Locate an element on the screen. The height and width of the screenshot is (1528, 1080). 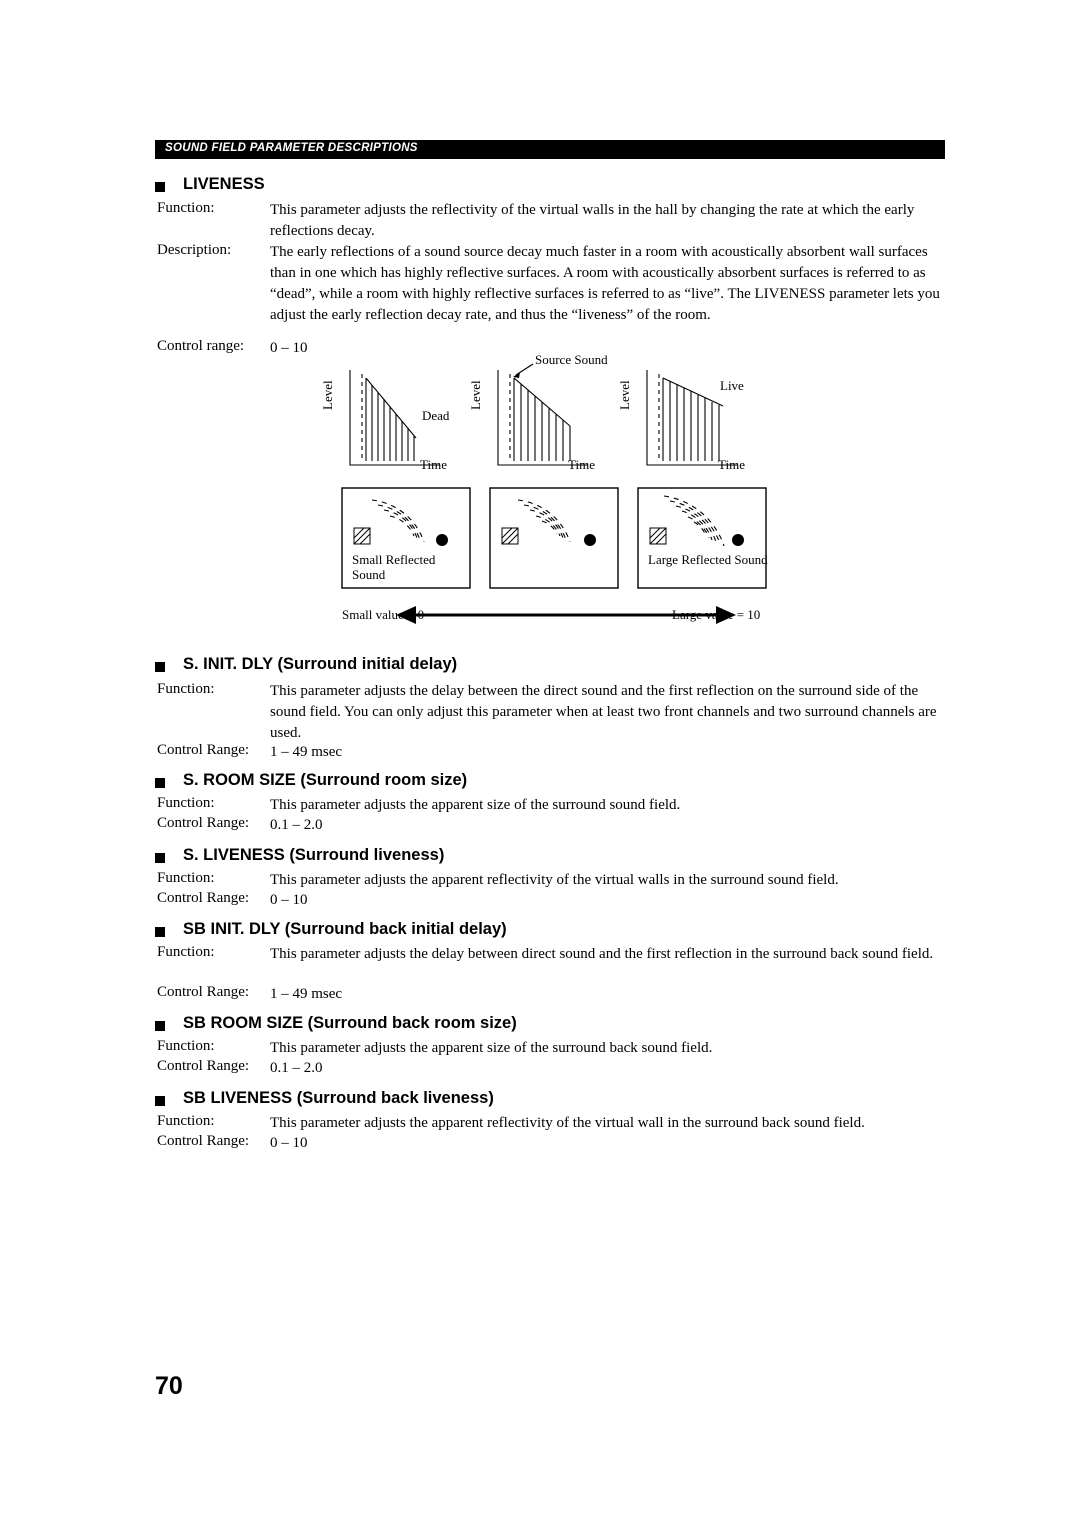
label-function-s-liveness: Function: is located at coordinates (186, 878).